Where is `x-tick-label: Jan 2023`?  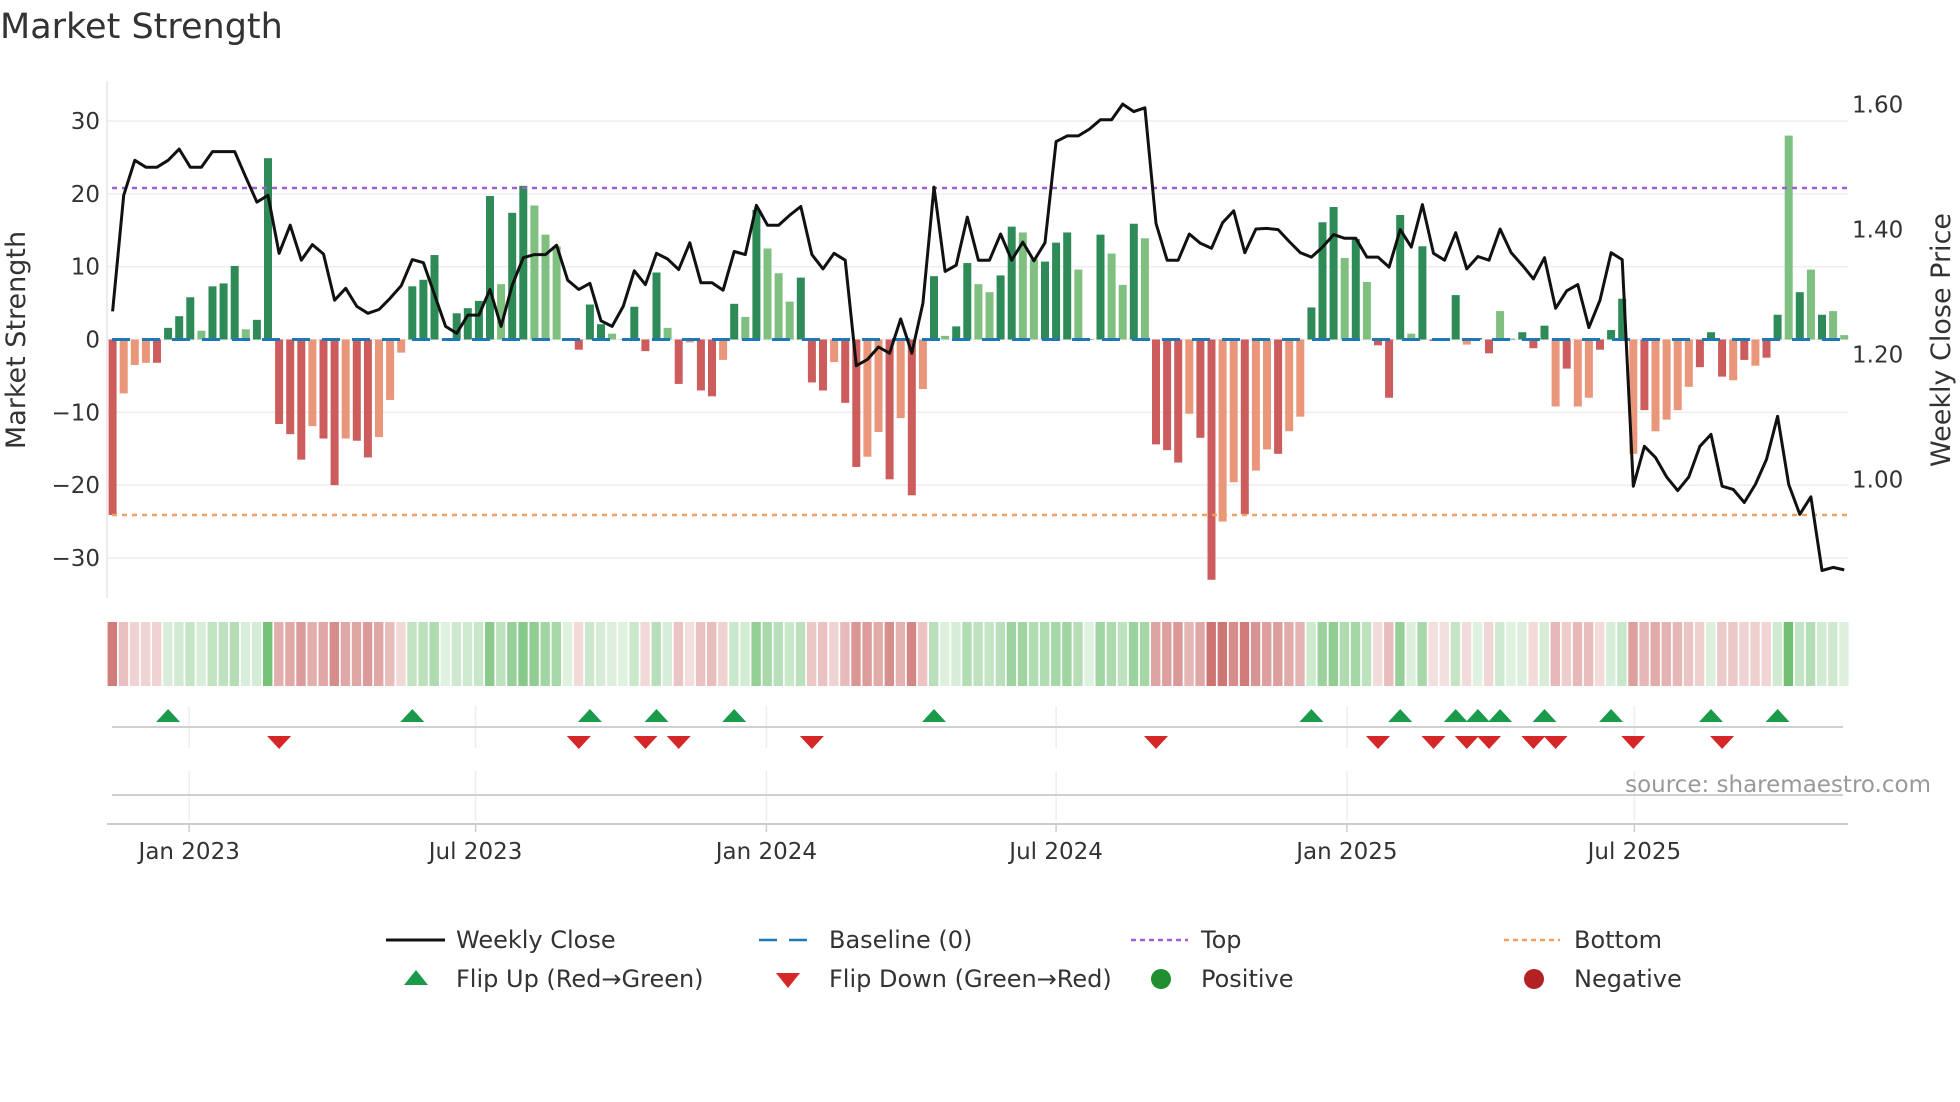 x-tick-label: Jan 2023 is located at coordinates (188, 852).